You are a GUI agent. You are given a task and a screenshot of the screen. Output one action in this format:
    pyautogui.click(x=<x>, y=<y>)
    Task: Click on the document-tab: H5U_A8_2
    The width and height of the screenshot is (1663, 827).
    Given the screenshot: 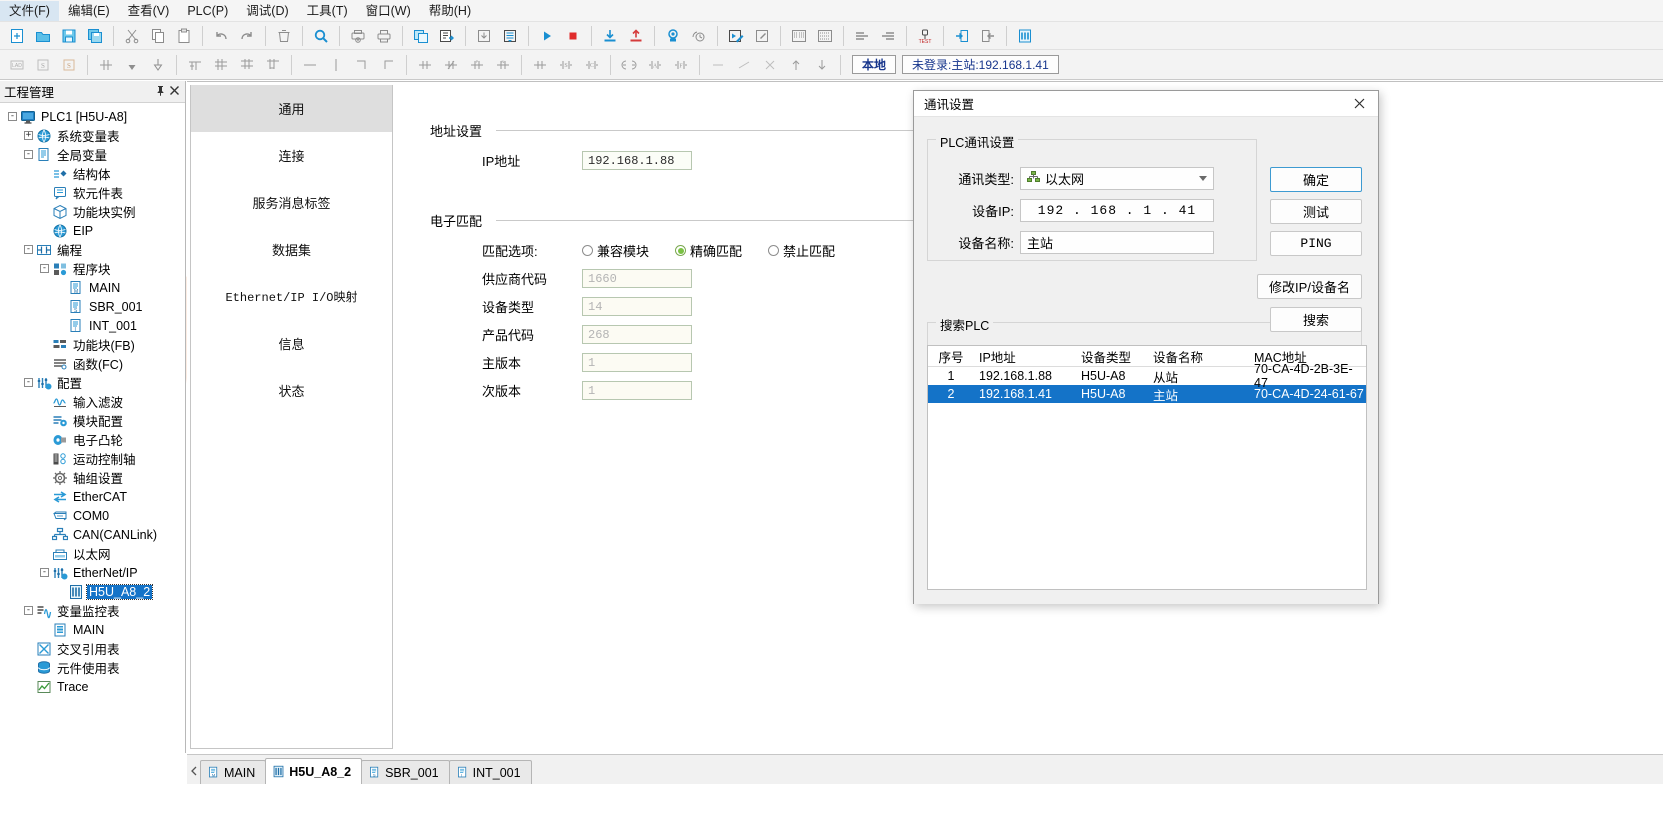 What is the action you would take?
    pyautogui.click(x=314, y=771)
    